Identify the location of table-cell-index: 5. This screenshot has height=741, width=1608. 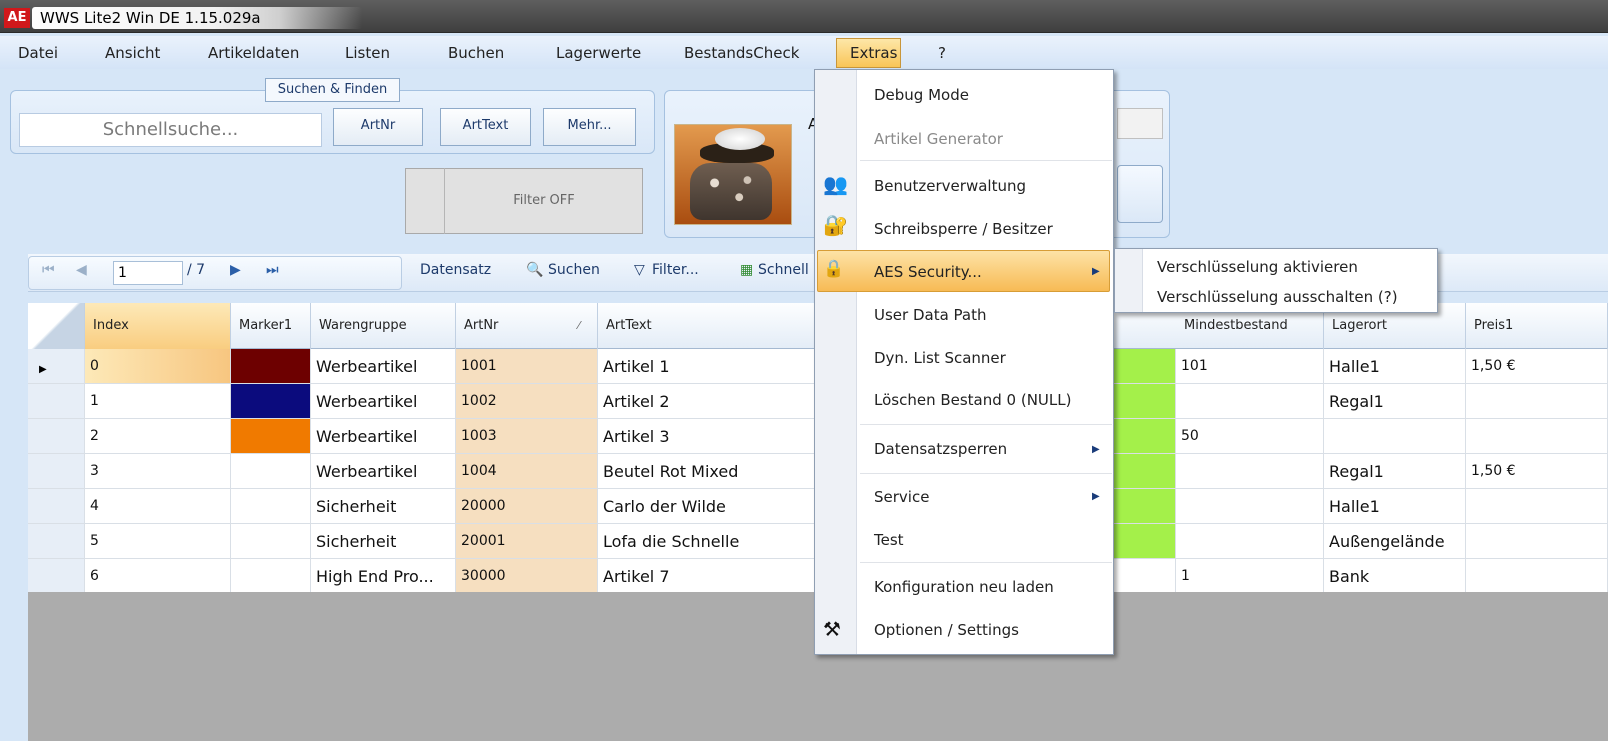
(158, 541).